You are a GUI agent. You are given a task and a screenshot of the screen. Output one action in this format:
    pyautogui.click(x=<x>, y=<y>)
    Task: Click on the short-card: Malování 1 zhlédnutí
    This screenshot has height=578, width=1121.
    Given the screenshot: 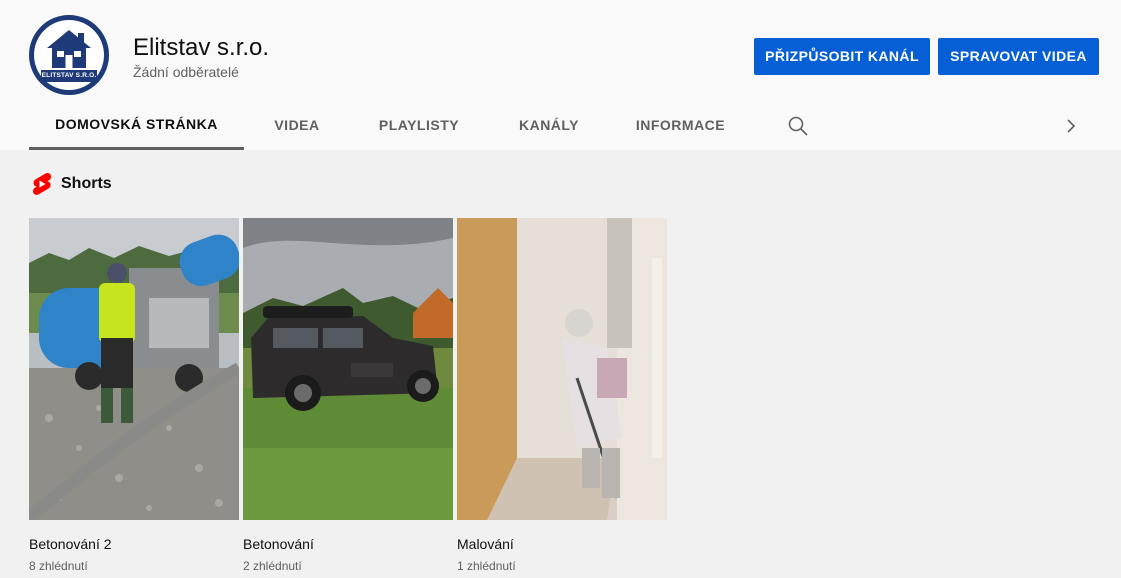 What is the action you would take?
    pyautogui.click(x=562, y=396)
    